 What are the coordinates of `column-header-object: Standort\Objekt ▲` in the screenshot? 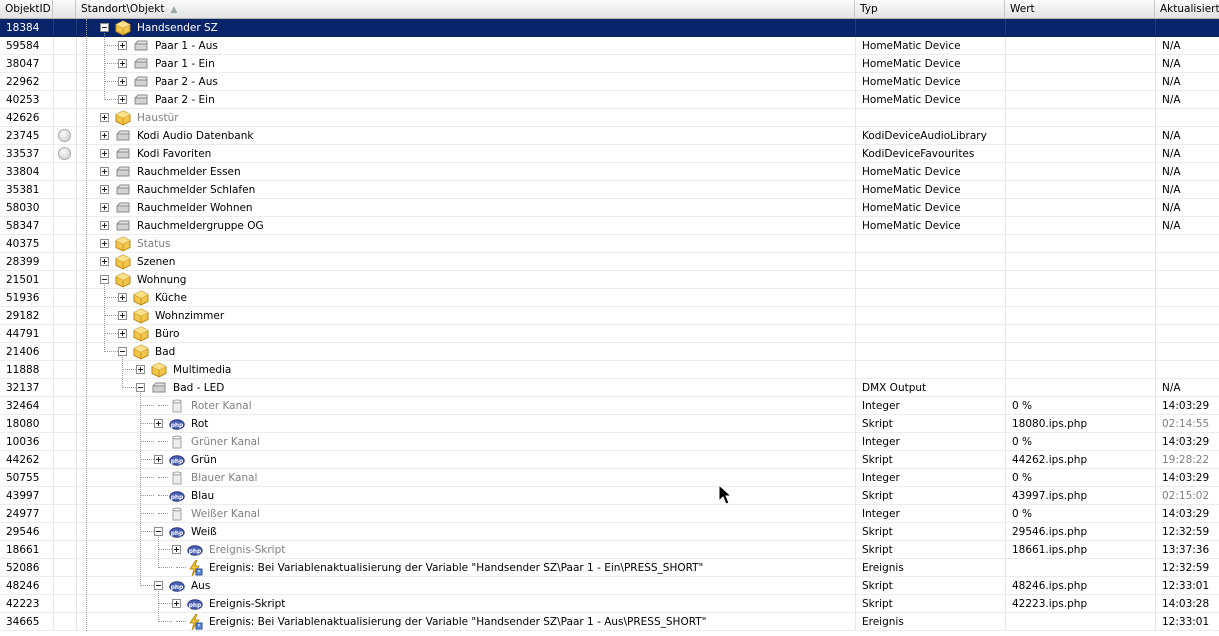 It's located at (465, 9).